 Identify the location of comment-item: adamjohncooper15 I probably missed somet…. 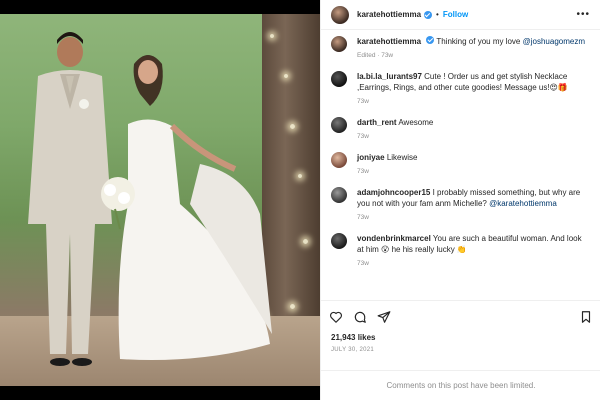
(460, 205).